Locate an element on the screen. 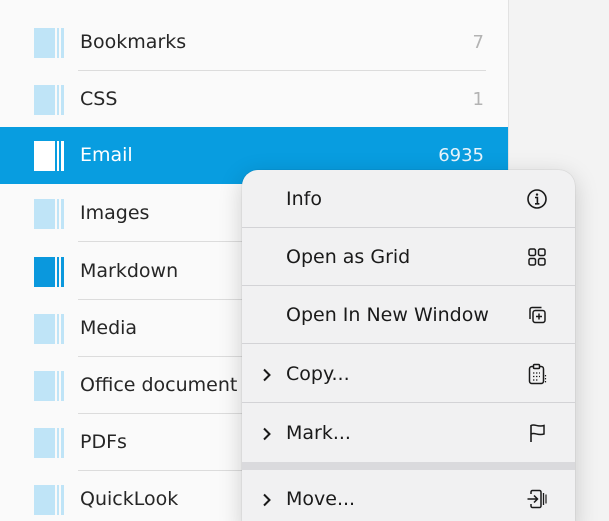 This screenshot has height=521, width=609. list-item-css: CSS 1 is located at coordinates (254, 99).